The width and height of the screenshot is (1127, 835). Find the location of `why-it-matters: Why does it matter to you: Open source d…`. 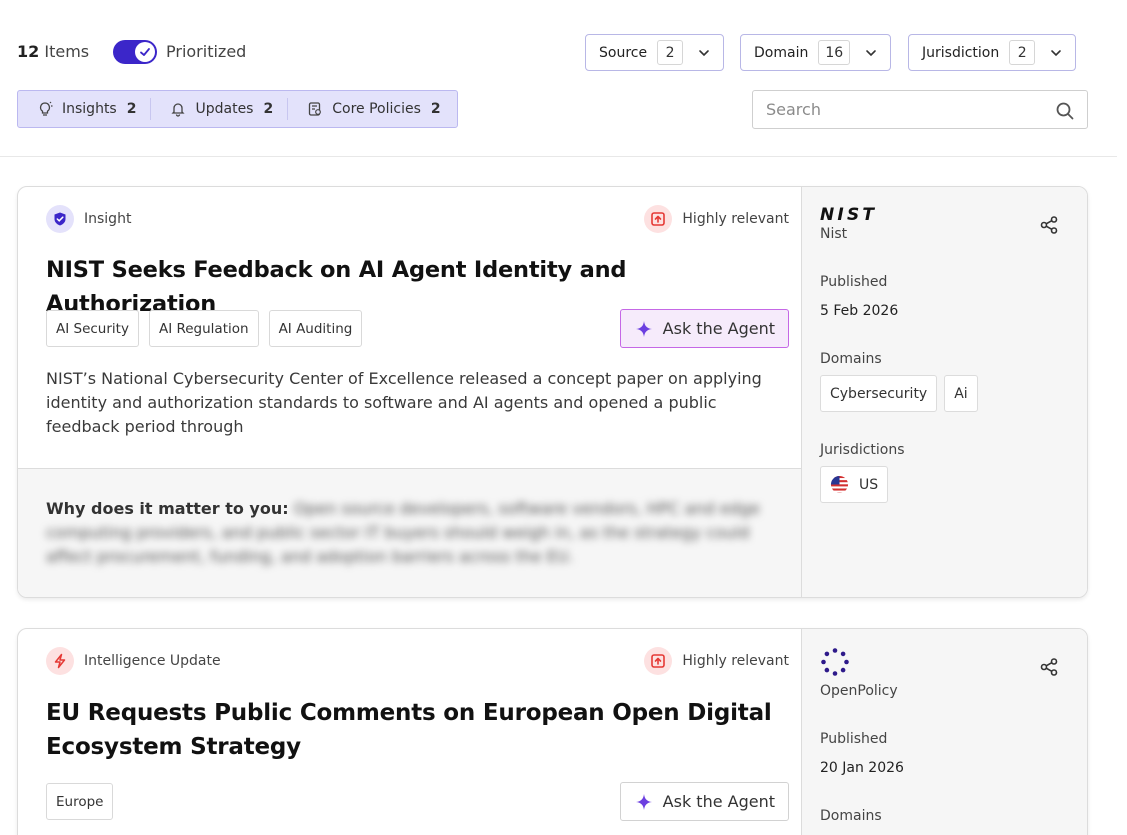

why-it-matters: Why does it matter to you: Open source d… is located at coordinates (409, 532).